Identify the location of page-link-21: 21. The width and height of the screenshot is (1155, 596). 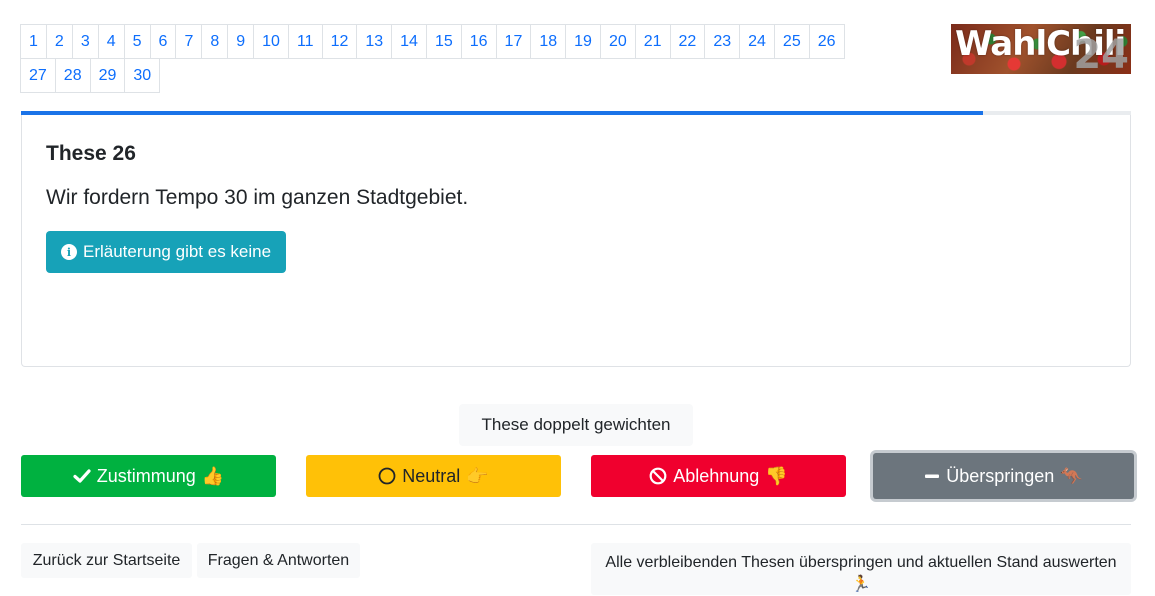
(652, 41).